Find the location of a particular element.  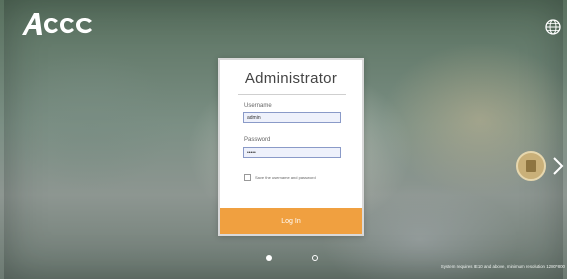

title-divider is located at coordinates (292, 94).